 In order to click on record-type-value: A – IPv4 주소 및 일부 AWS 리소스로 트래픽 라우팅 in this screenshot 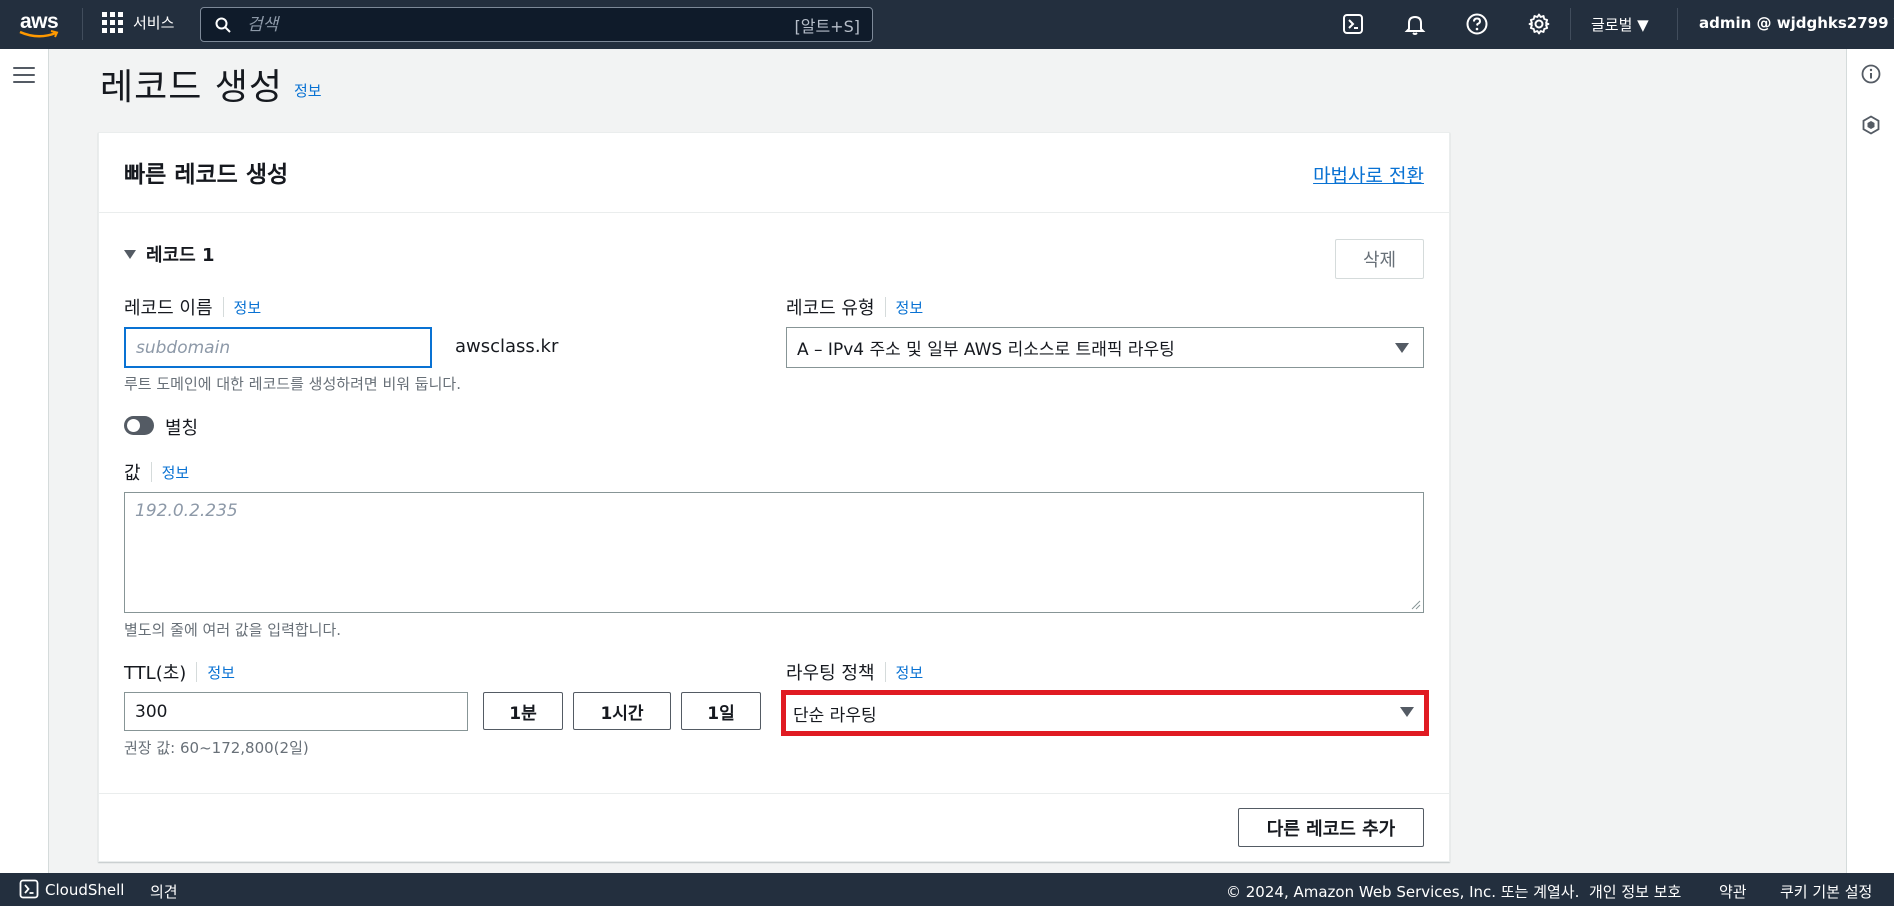, I will do `click(986, 350)`.